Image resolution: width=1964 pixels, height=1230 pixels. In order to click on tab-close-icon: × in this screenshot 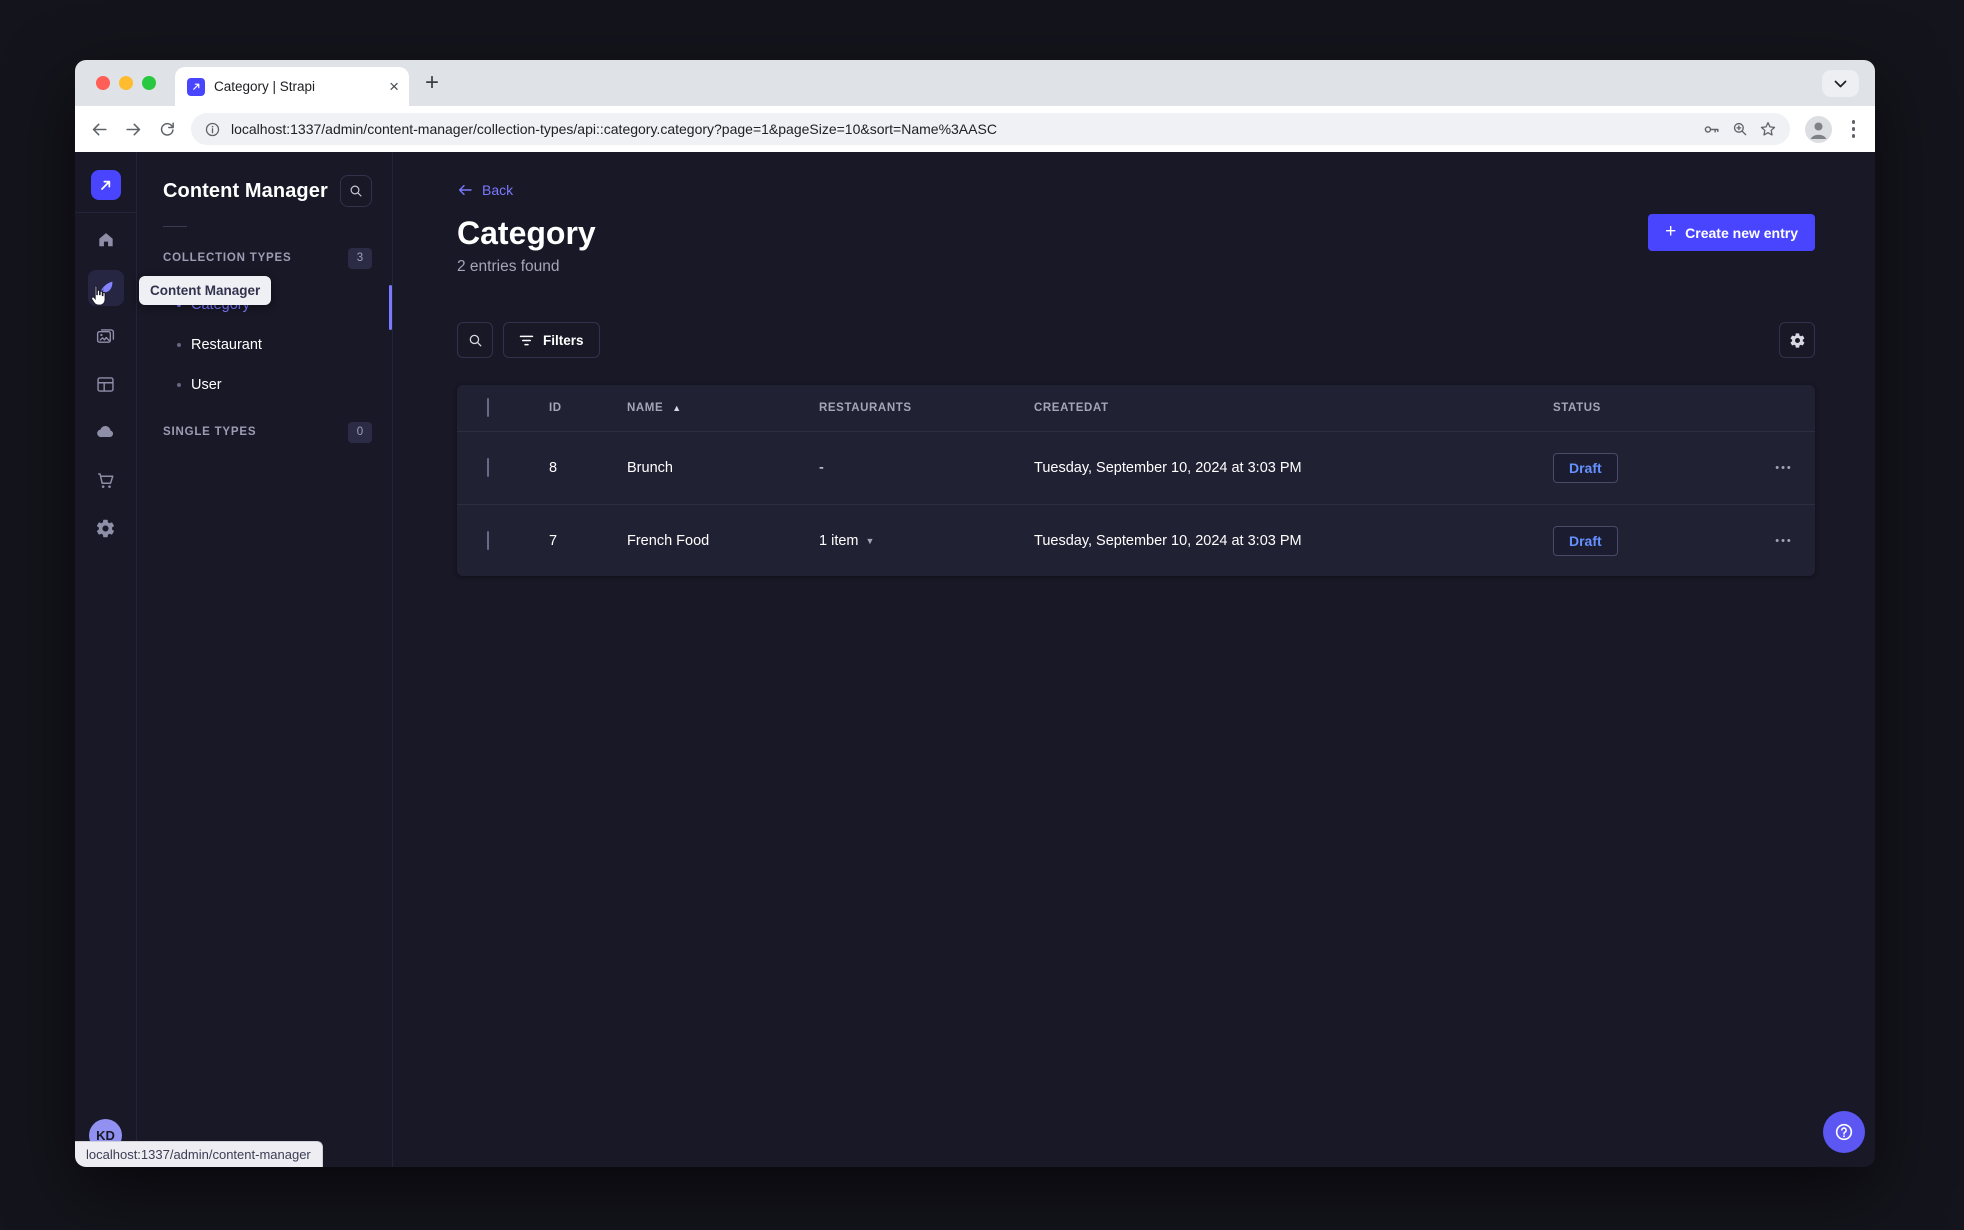, I will do `click(394, 86)`.